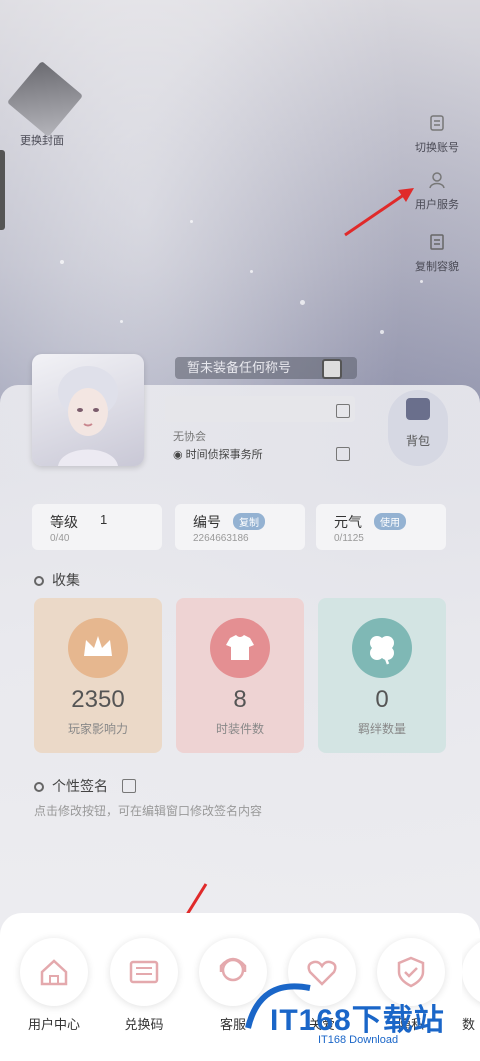 The height and width of the screenshot is (1061, 480). Describe the element at coordinates (437, 147) in the screenshot. I see `switch-account-label: 切换账号` at that location.